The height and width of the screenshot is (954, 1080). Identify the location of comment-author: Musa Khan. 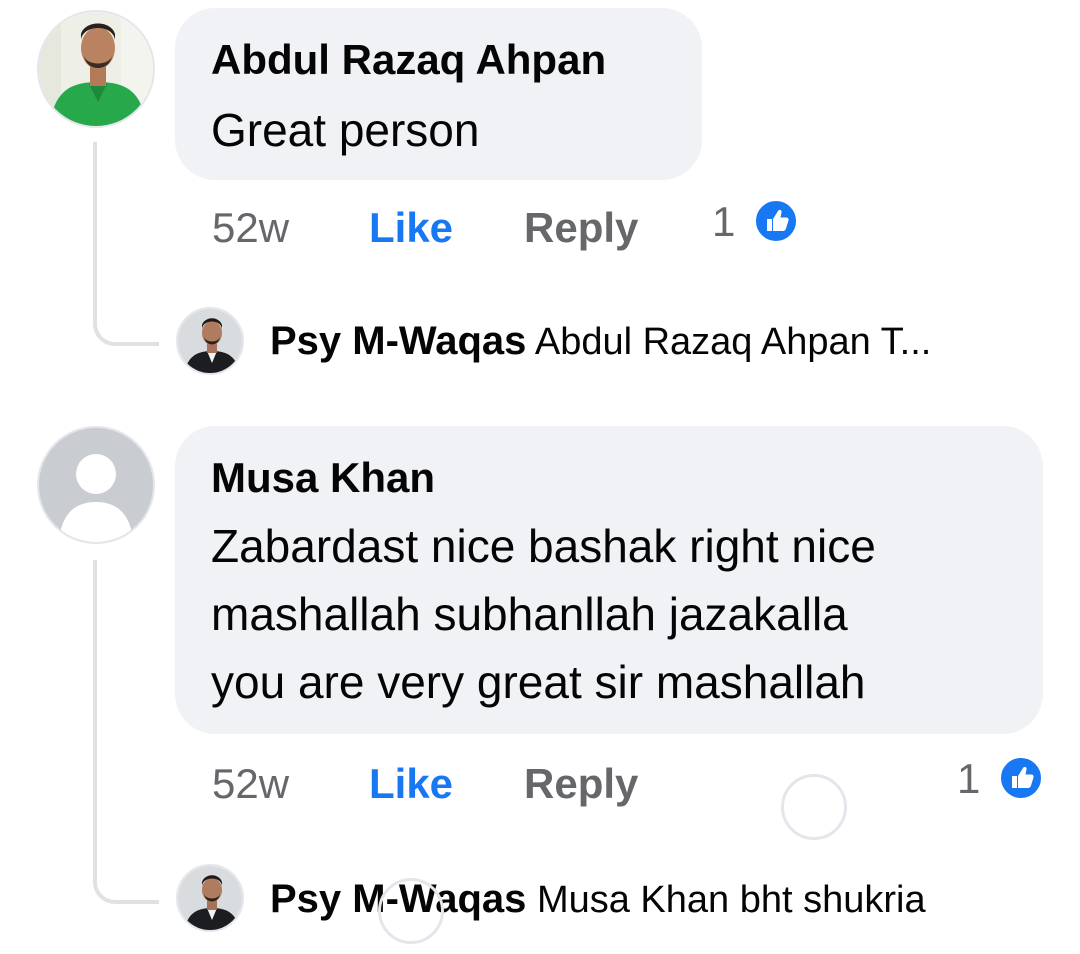
(323, 478).